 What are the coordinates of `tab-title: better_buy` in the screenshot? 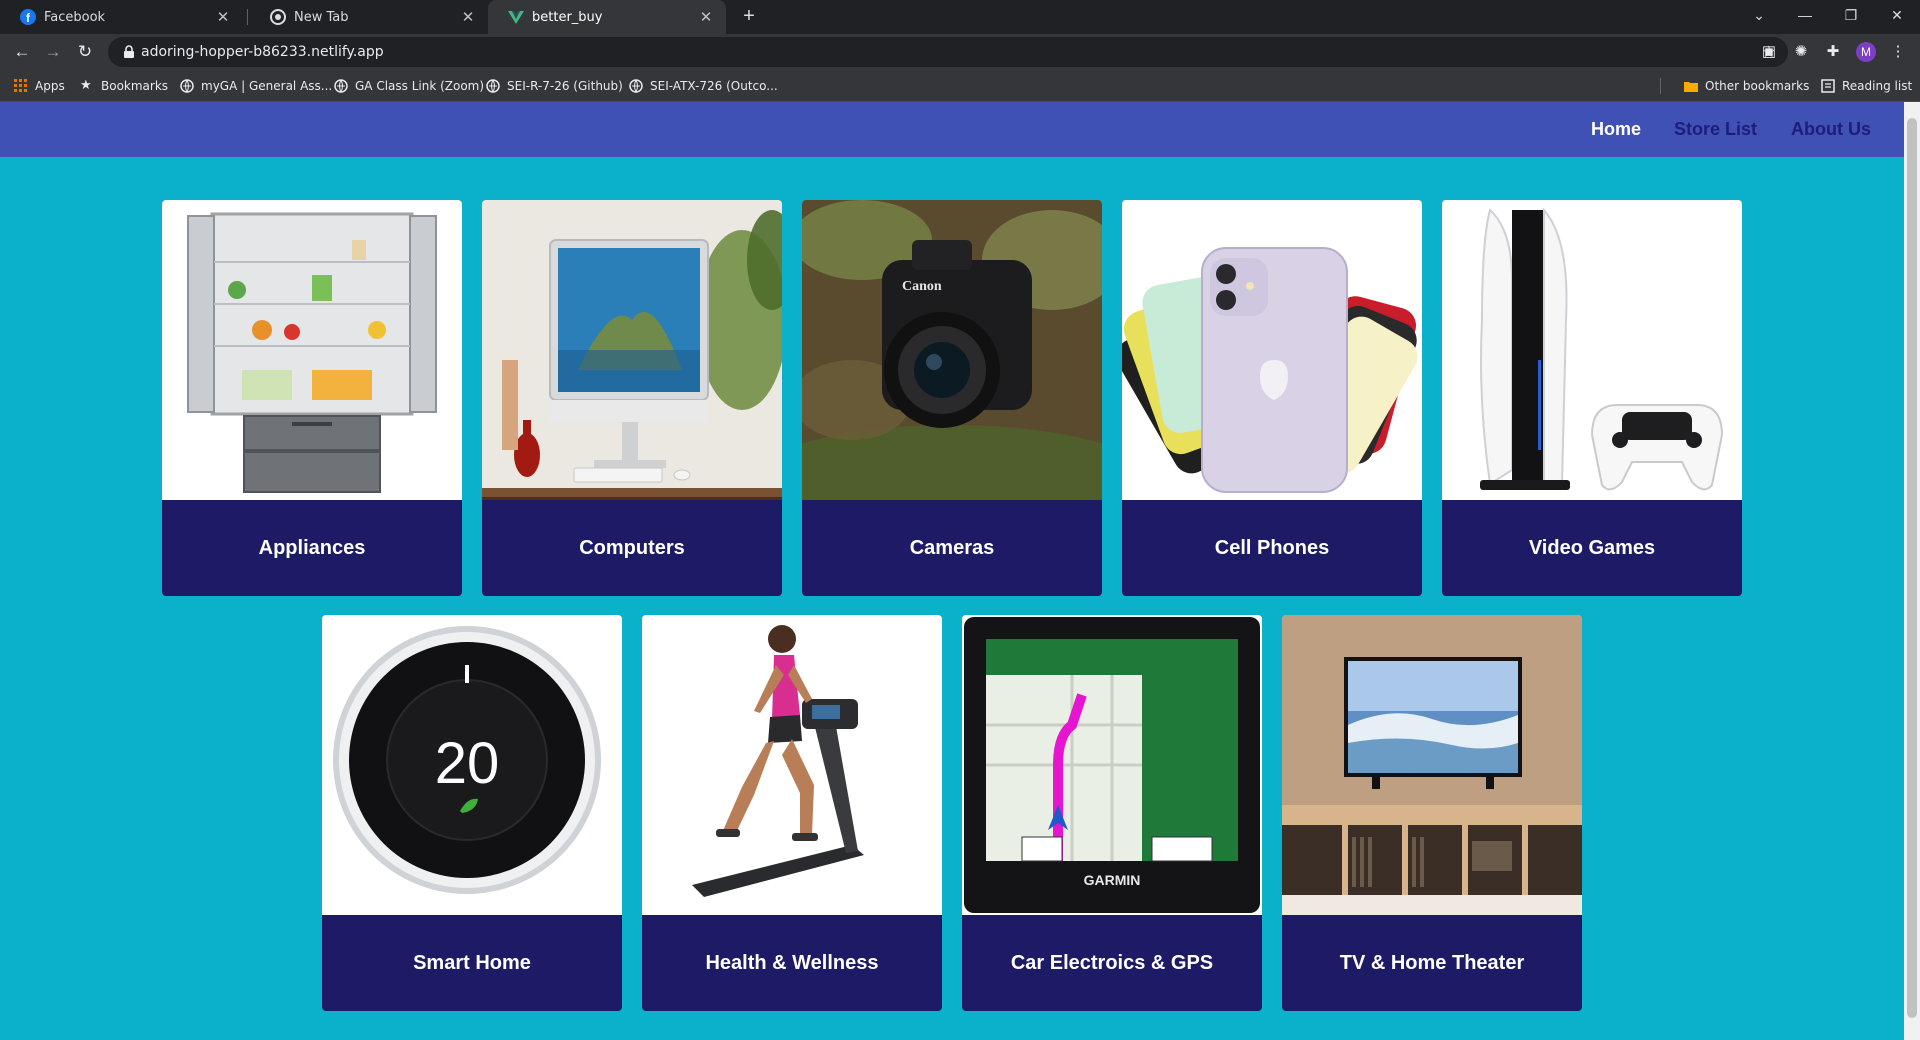 It's located at (567, 17).